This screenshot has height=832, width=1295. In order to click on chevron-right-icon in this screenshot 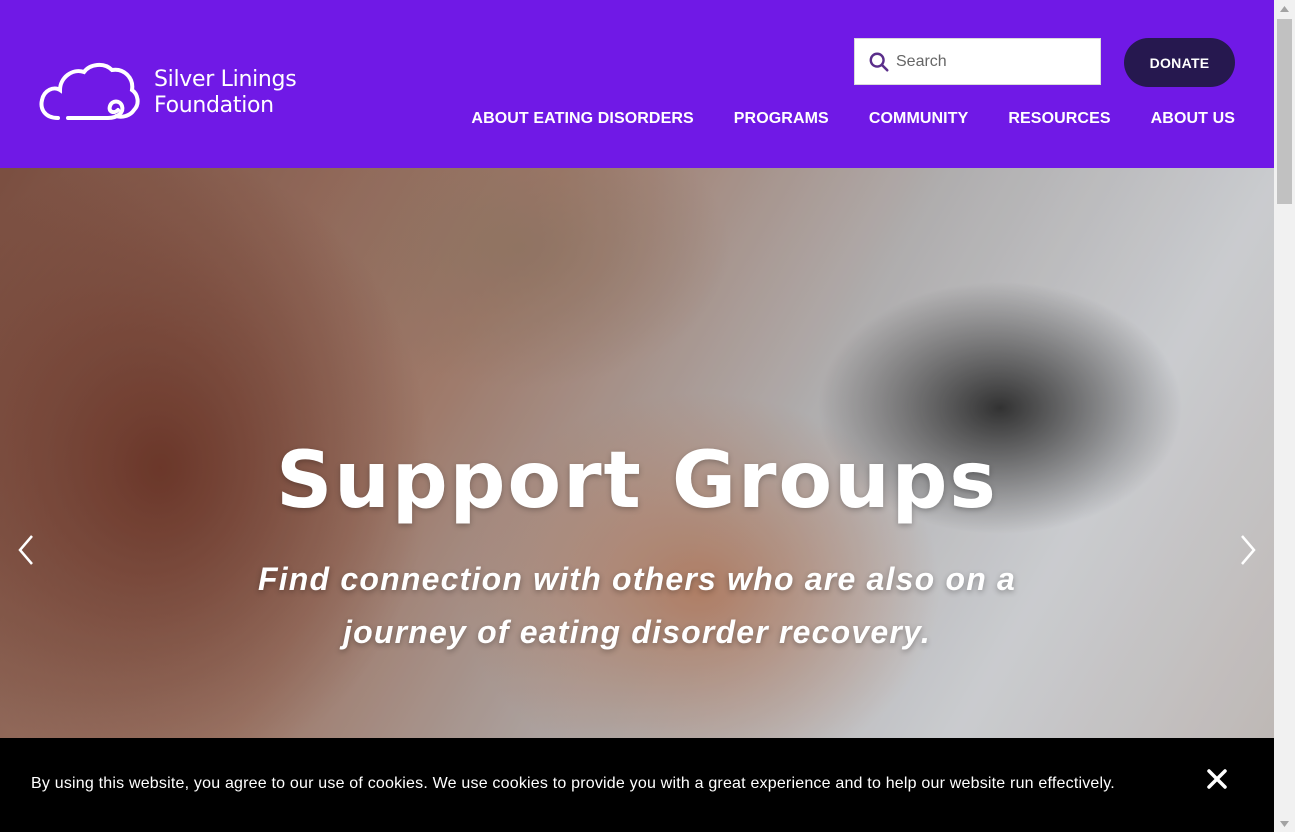, I will do `click(1247, 550)`.